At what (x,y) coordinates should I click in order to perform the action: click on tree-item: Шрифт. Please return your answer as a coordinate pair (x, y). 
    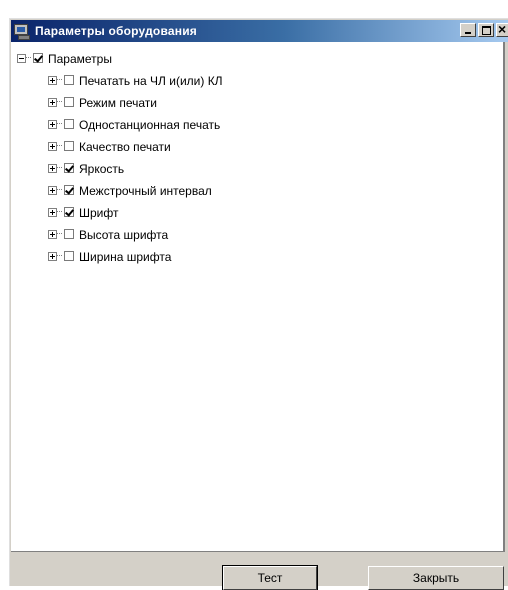
    Looking at the image, I should click on (83, 212).